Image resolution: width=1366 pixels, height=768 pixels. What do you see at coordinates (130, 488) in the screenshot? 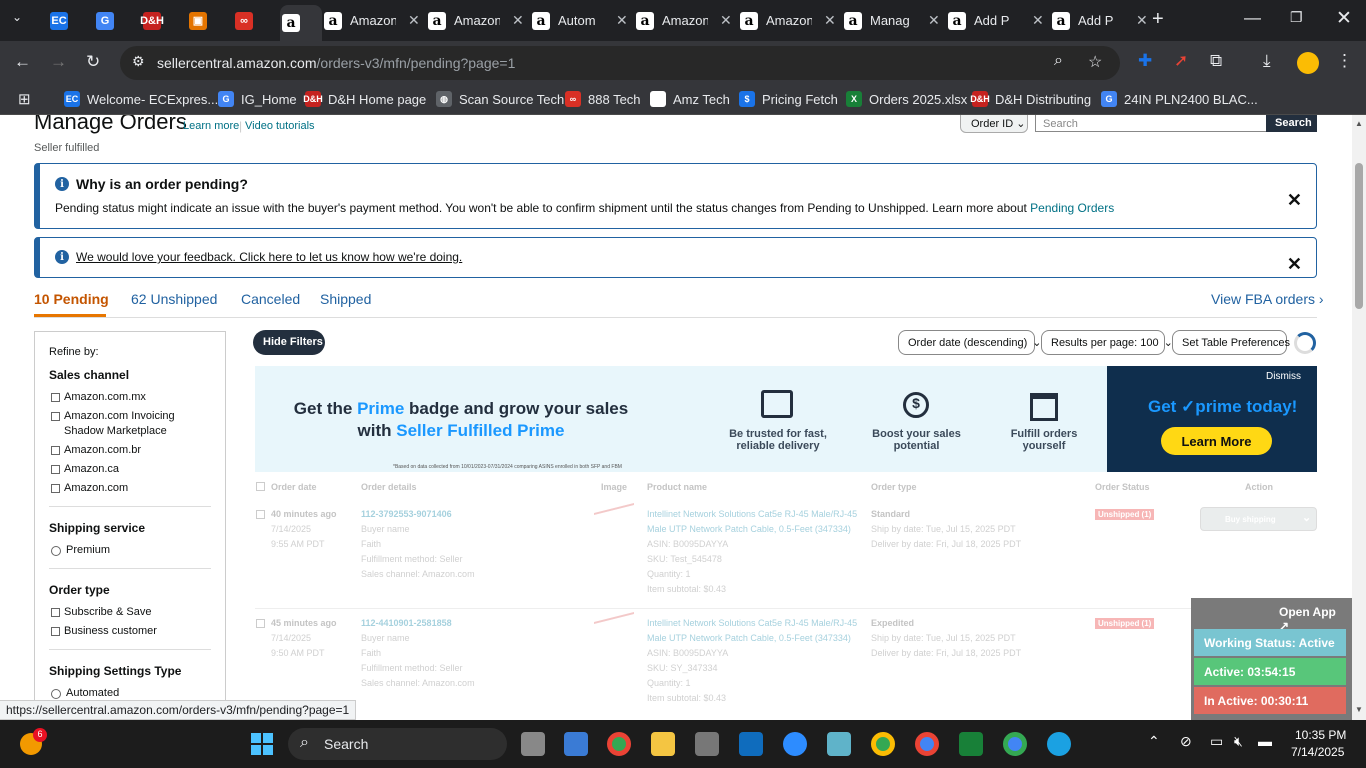
I see `sales-channel-checkbox: Amazon.com` at bounding box center [130, 488].